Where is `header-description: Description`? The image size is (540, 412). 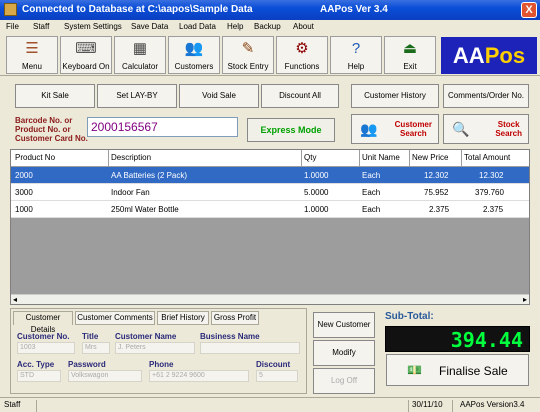 header-description: Description is located at coordinates (131, 157).